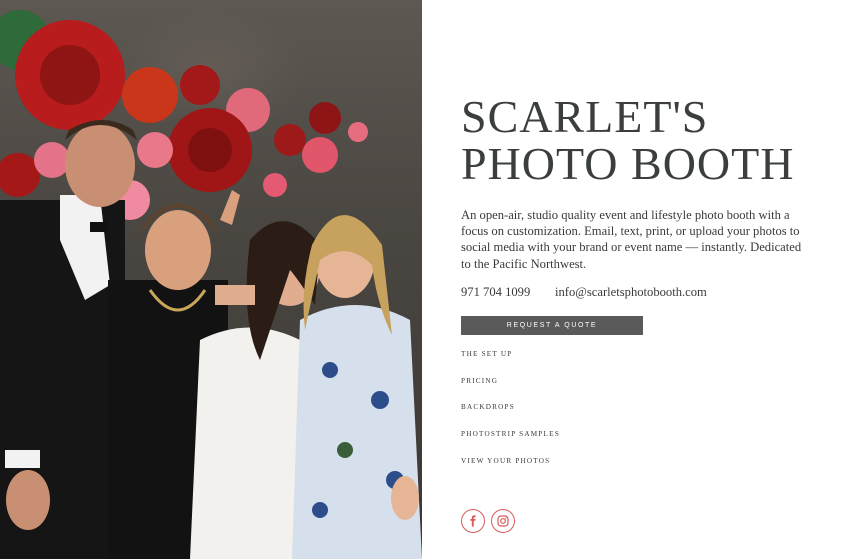 This screenshot has height=559, width=845. What do you see at coordinates (585, 116) in the screenshot?
I see `title-line-1: SCARLET'S` at bounding box center [585, 116].